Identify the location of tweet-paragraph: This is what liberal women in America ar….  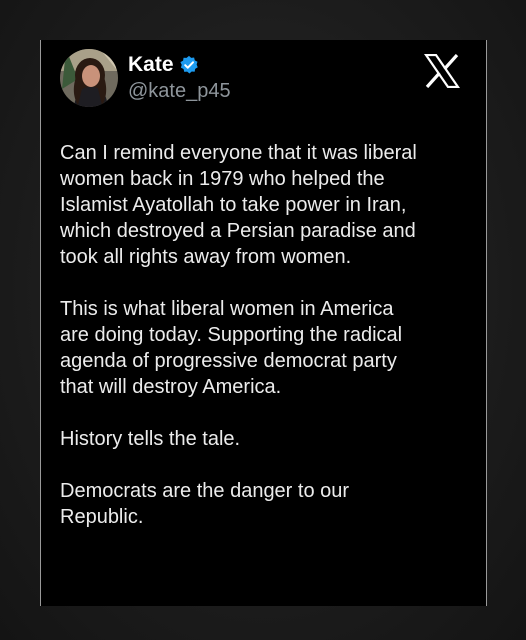
(231, 348).